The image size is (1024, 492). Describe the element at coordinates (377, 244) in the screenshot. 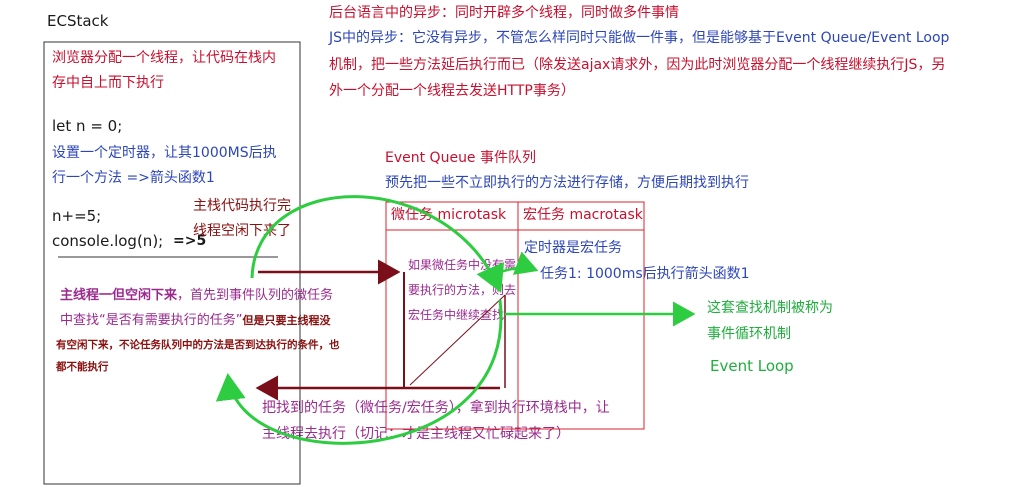

I see `green-loop-top-curve` at that location.